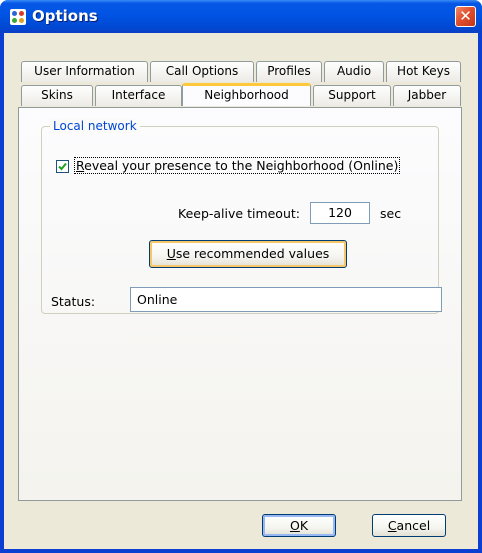 The height and width of the screenshot is (553, 482). What do you see at coordinates (246, 94) in the screenshot?
I see `tab-neighborhood: Neighborhood` at bounding box center [246, 94].